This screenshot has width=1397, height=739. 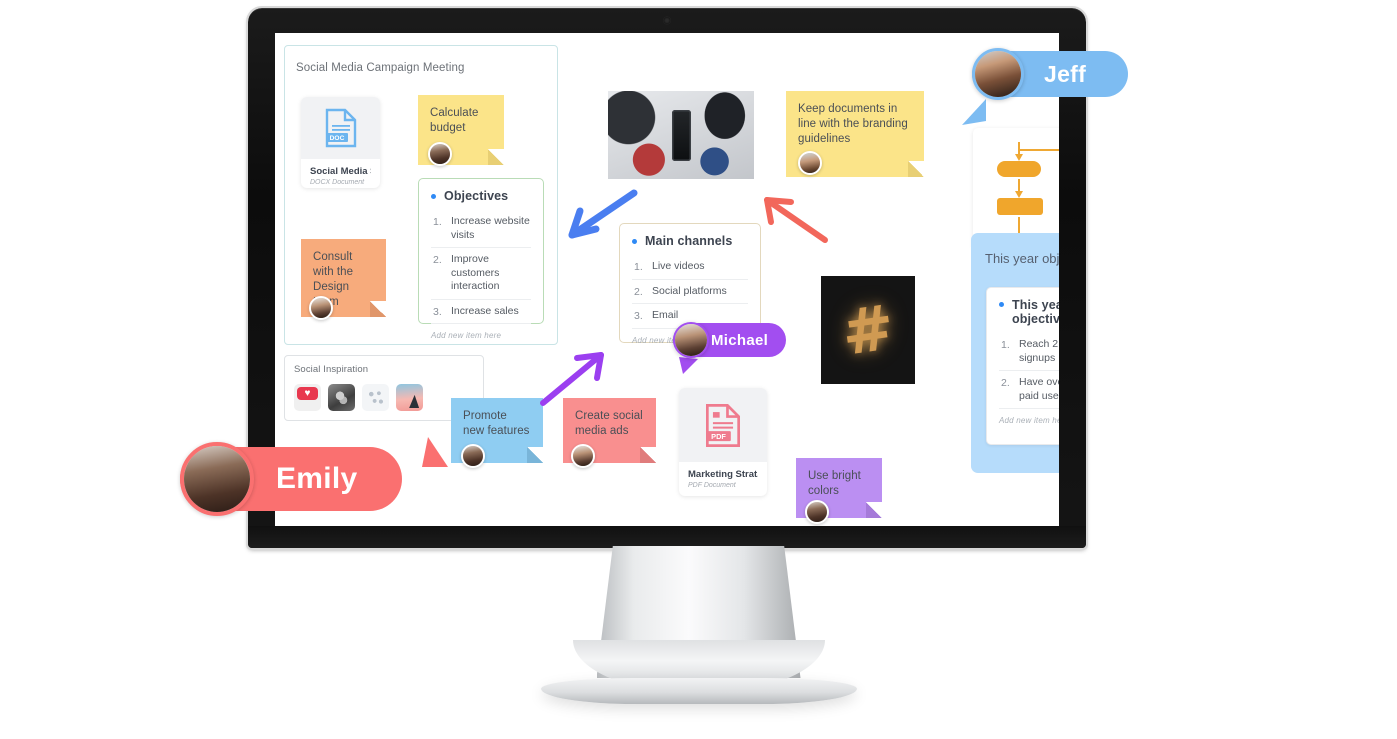 I want to click on list-card-header: Main channels, so click(x=690, y=241).